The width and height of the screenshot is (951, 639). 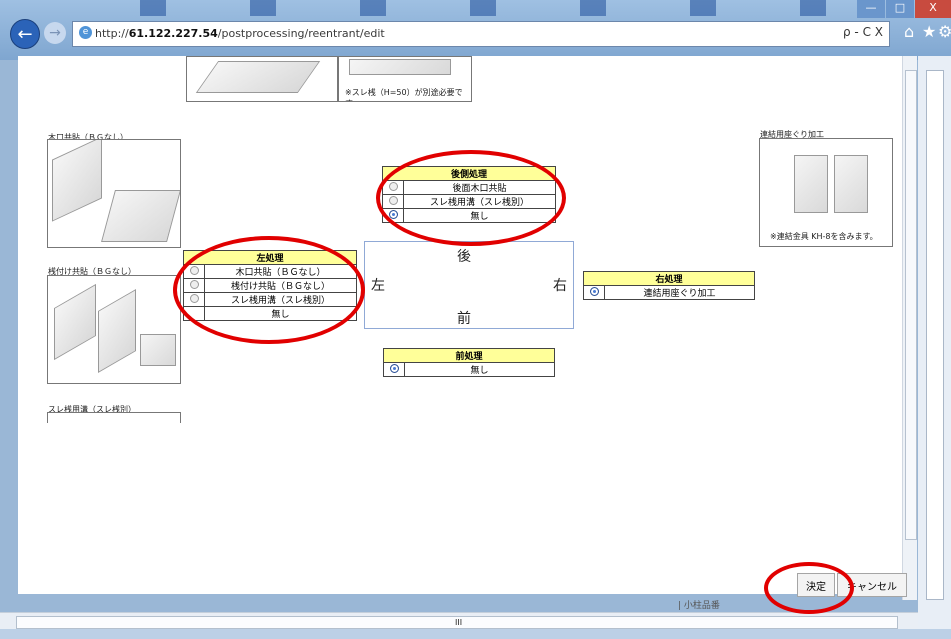 I want to click on forward-button: →, so click(x=55, y=33).